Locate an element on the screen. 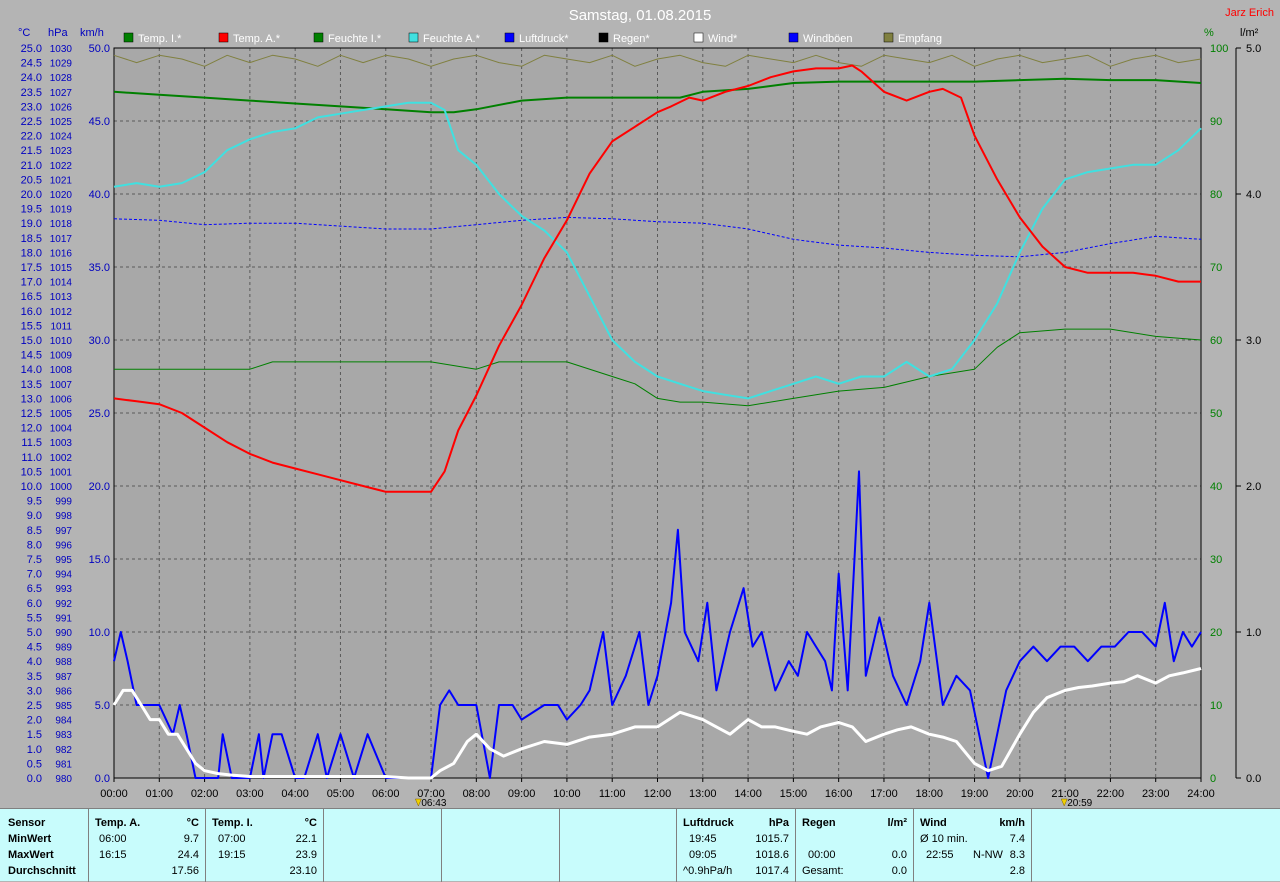  author-label: Jarz Erich is located at coordinates (1249, 13).